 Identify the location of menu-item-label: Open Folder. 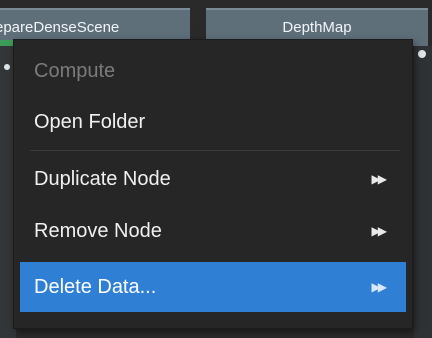
(90, 122).